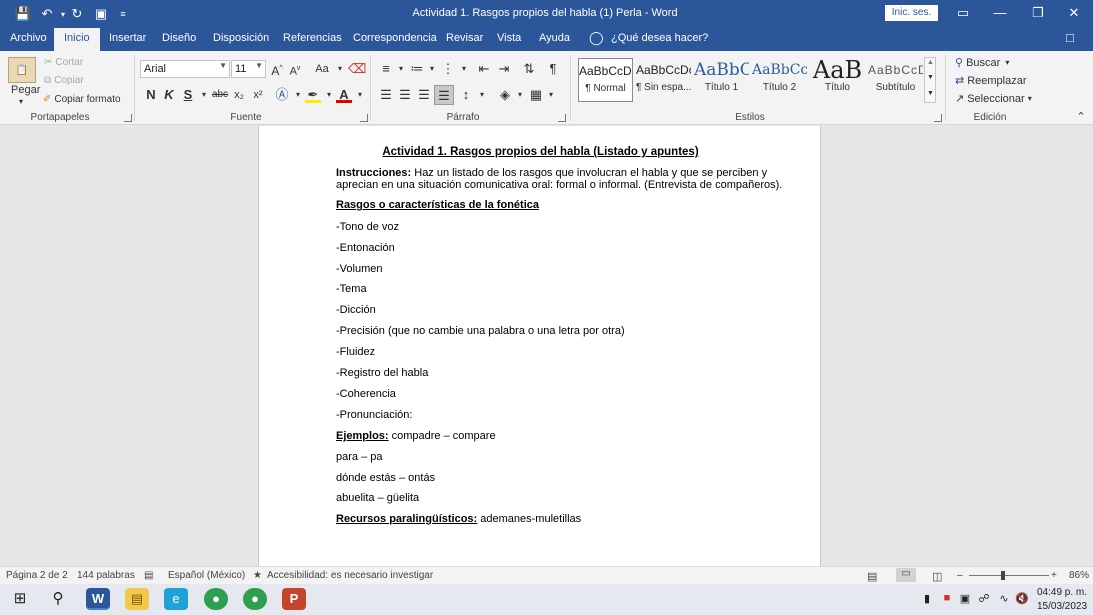  Describe the element at coordinates (127, 38) in the screenshot. I see `tab-insertar: Insertar` at that location.